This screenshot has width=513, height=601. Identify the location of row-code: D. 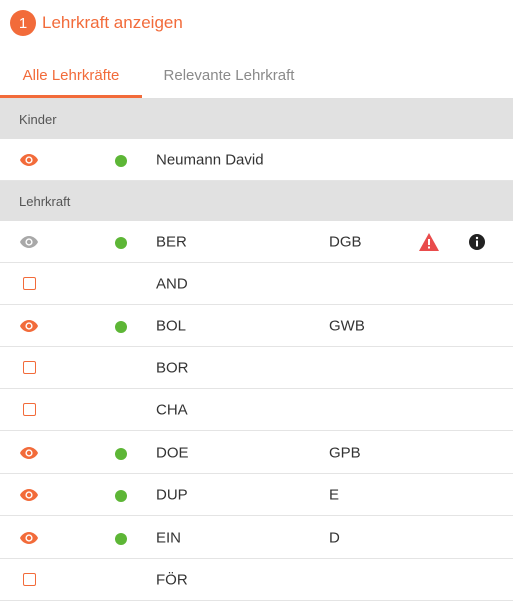
(334, 537).